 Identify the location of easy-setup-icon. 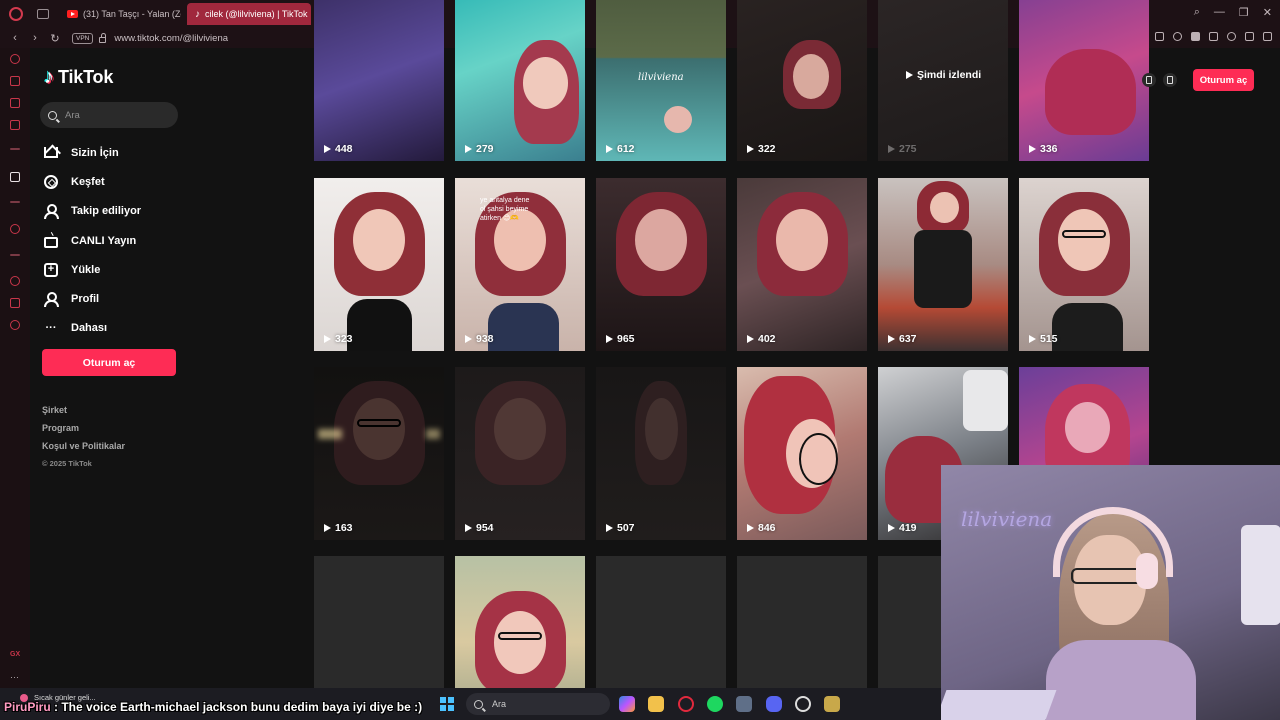
(1267, 36).